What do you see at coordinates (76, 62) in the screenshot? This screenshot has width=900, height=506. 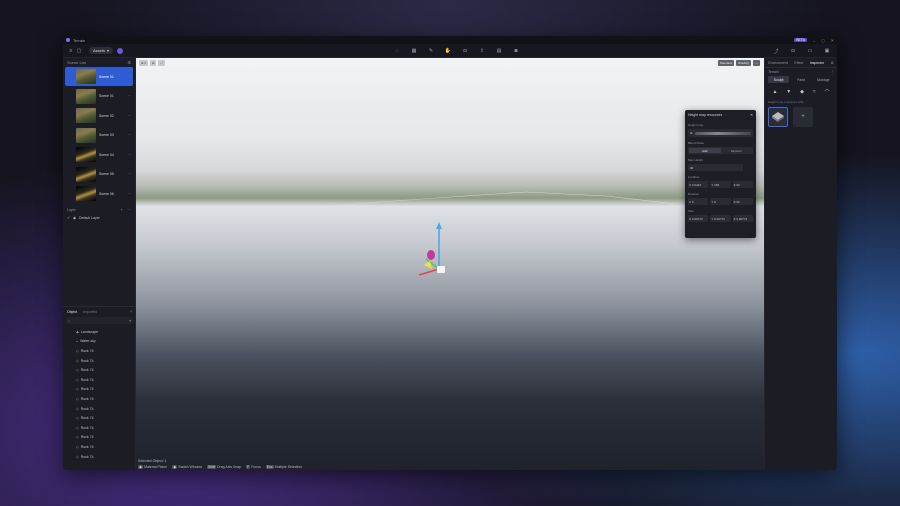 I see `scene-list-title: Scene List` at bounding box center [76, 62].